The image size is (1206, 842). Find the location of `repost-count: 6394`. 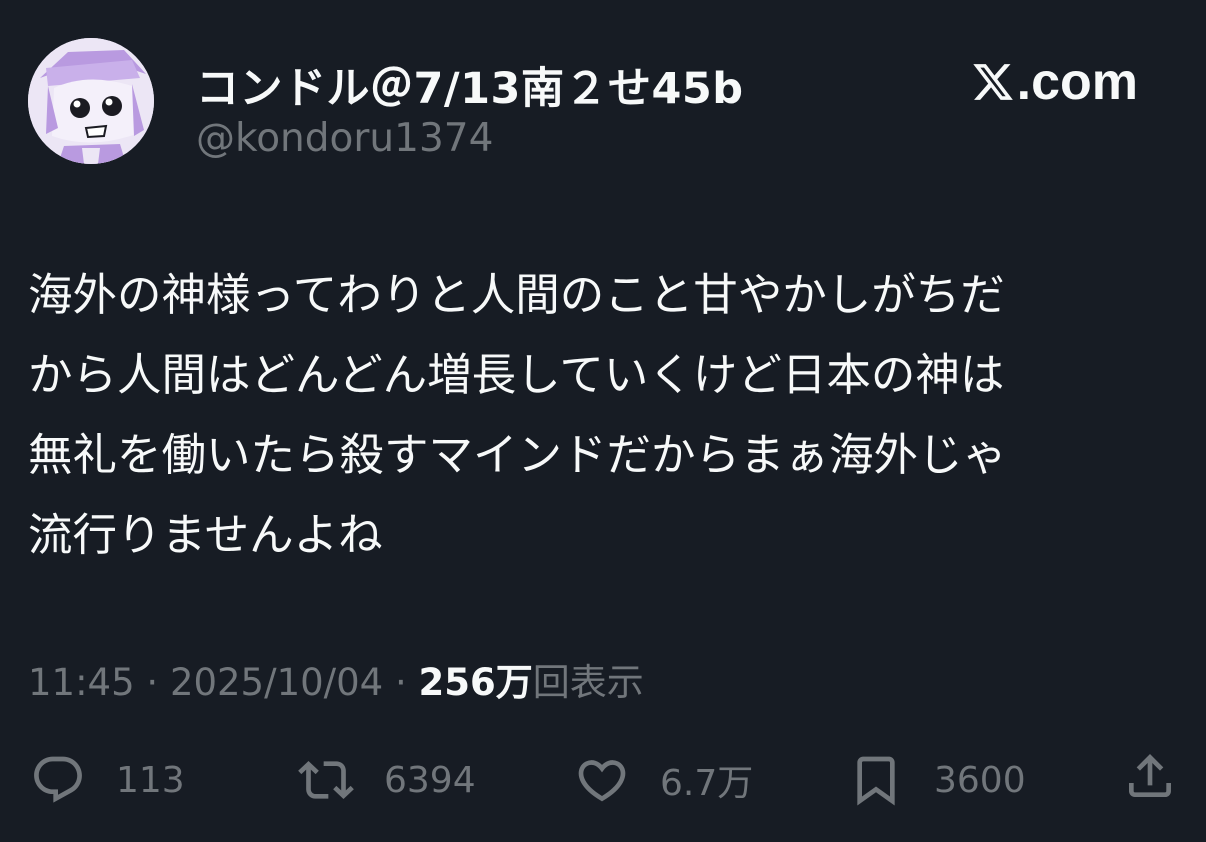

repost-count: 6394 is located at coordinates (430, 780).